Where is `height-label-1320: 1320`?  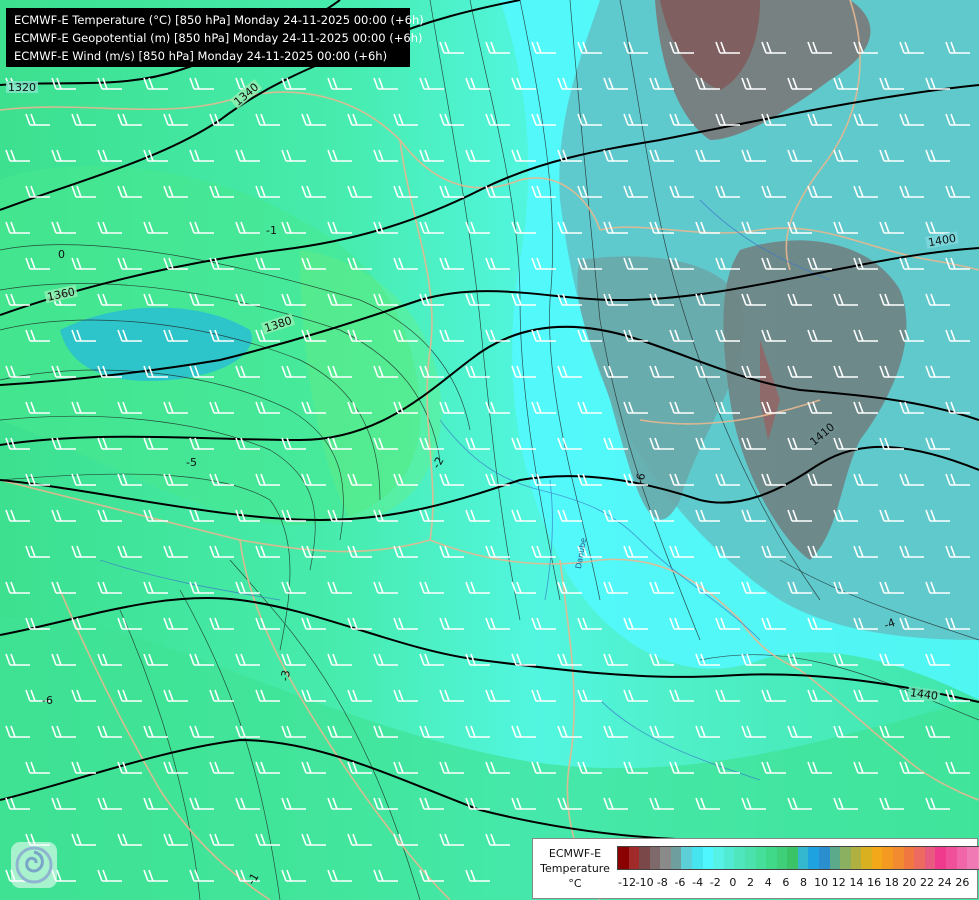
height-label-1320: 1320 is located at coordinates (22, 87).